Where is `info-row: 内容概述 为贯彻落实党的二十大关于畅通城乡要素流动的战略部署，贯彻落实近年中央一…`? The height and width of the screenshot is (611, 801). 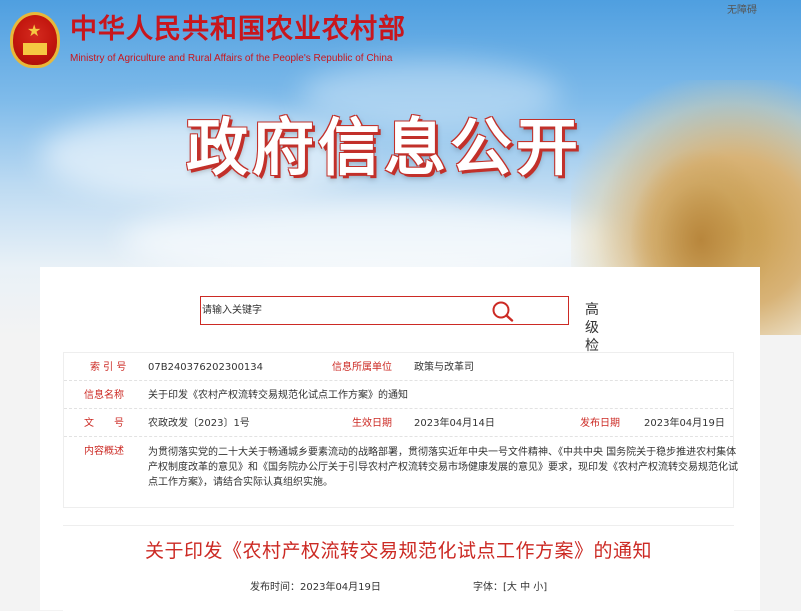 info-row: 内容概述 为贯彻落实党的二十大关于畅通城乡要素流动的战略部署，贯彻落实近年中央一… is located at coordinates (401, 472).